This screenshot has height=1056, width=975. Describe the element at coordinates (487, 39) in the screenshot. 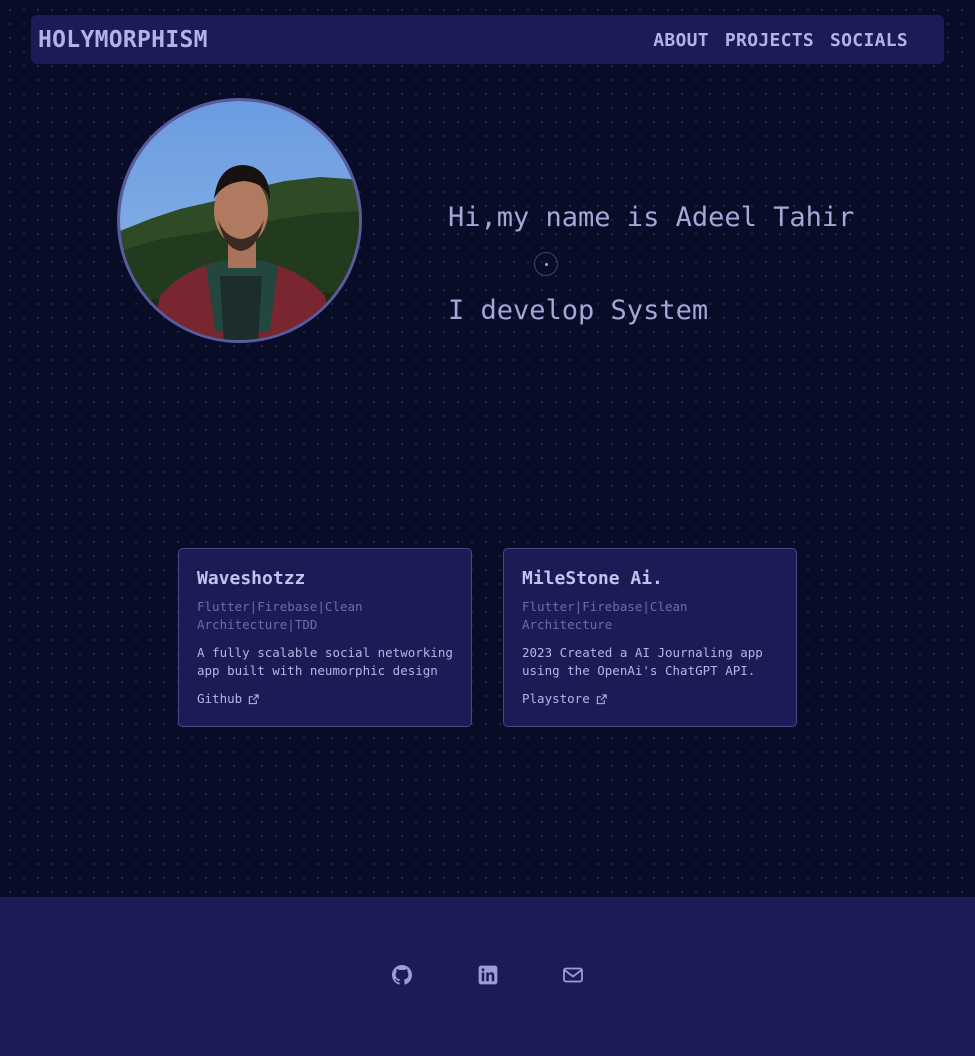

I see `navbar: HOLYMORPHISM ABOUT PROJECTS SOCIALS` at that location.